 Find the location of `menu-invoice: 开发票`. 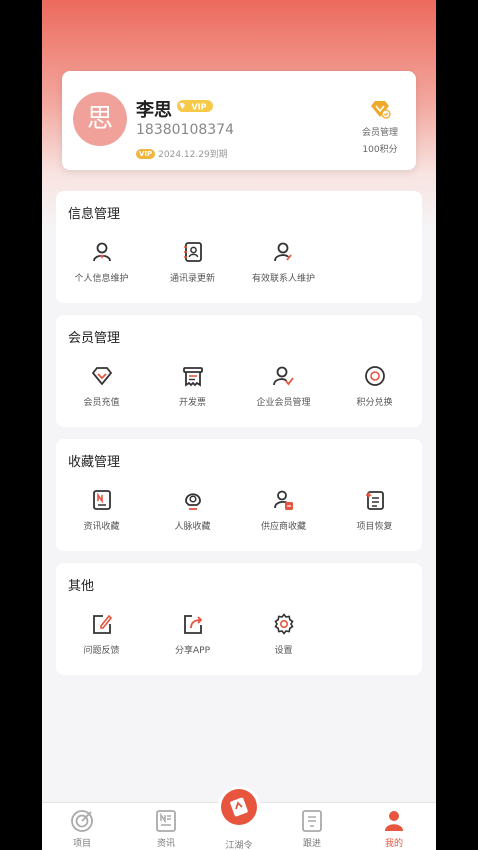

menu-invoice: 开发票 is located at coordinates (192, 386).